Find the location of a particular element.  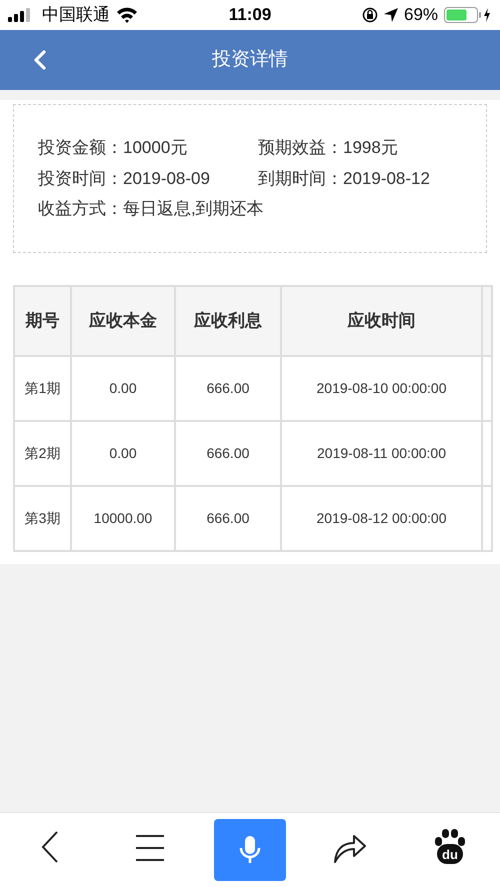

table-cell: 第1期 is located at coordinates (42, 388).